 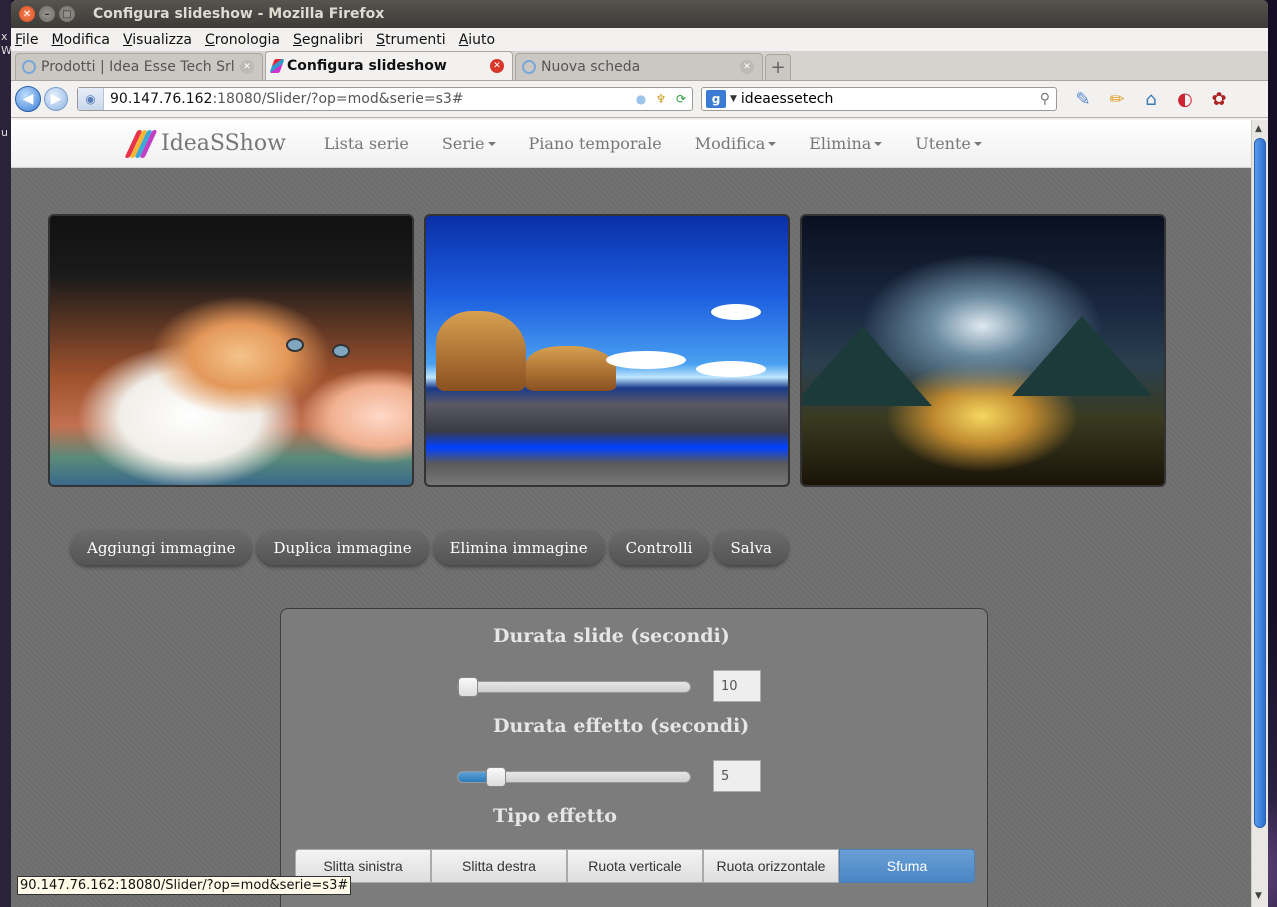 I want to click on vertical-scrollbar: ▲ ▼, so click(x=1259, y=513).